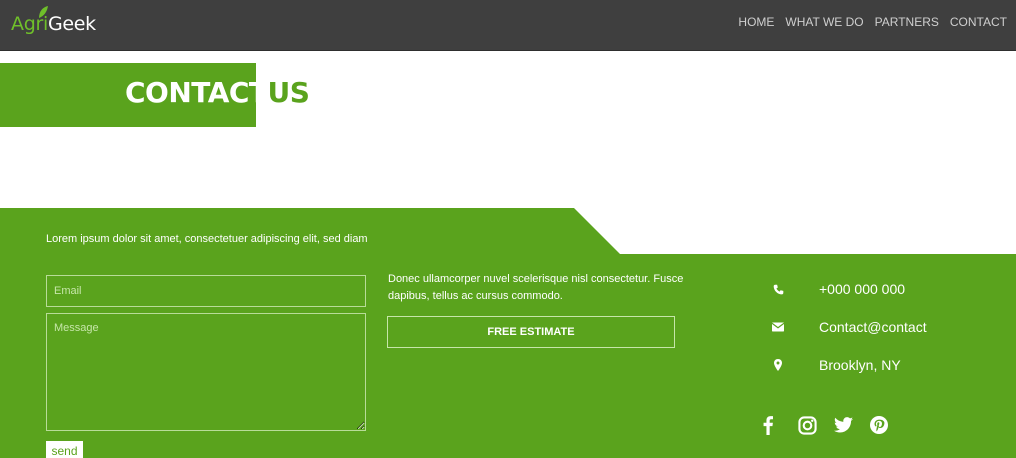 This screenshot has height=458, width=1016. Describe the element at coordinates (288, 92) in the screenshot. I see `page-title-overflow: US` at that location.